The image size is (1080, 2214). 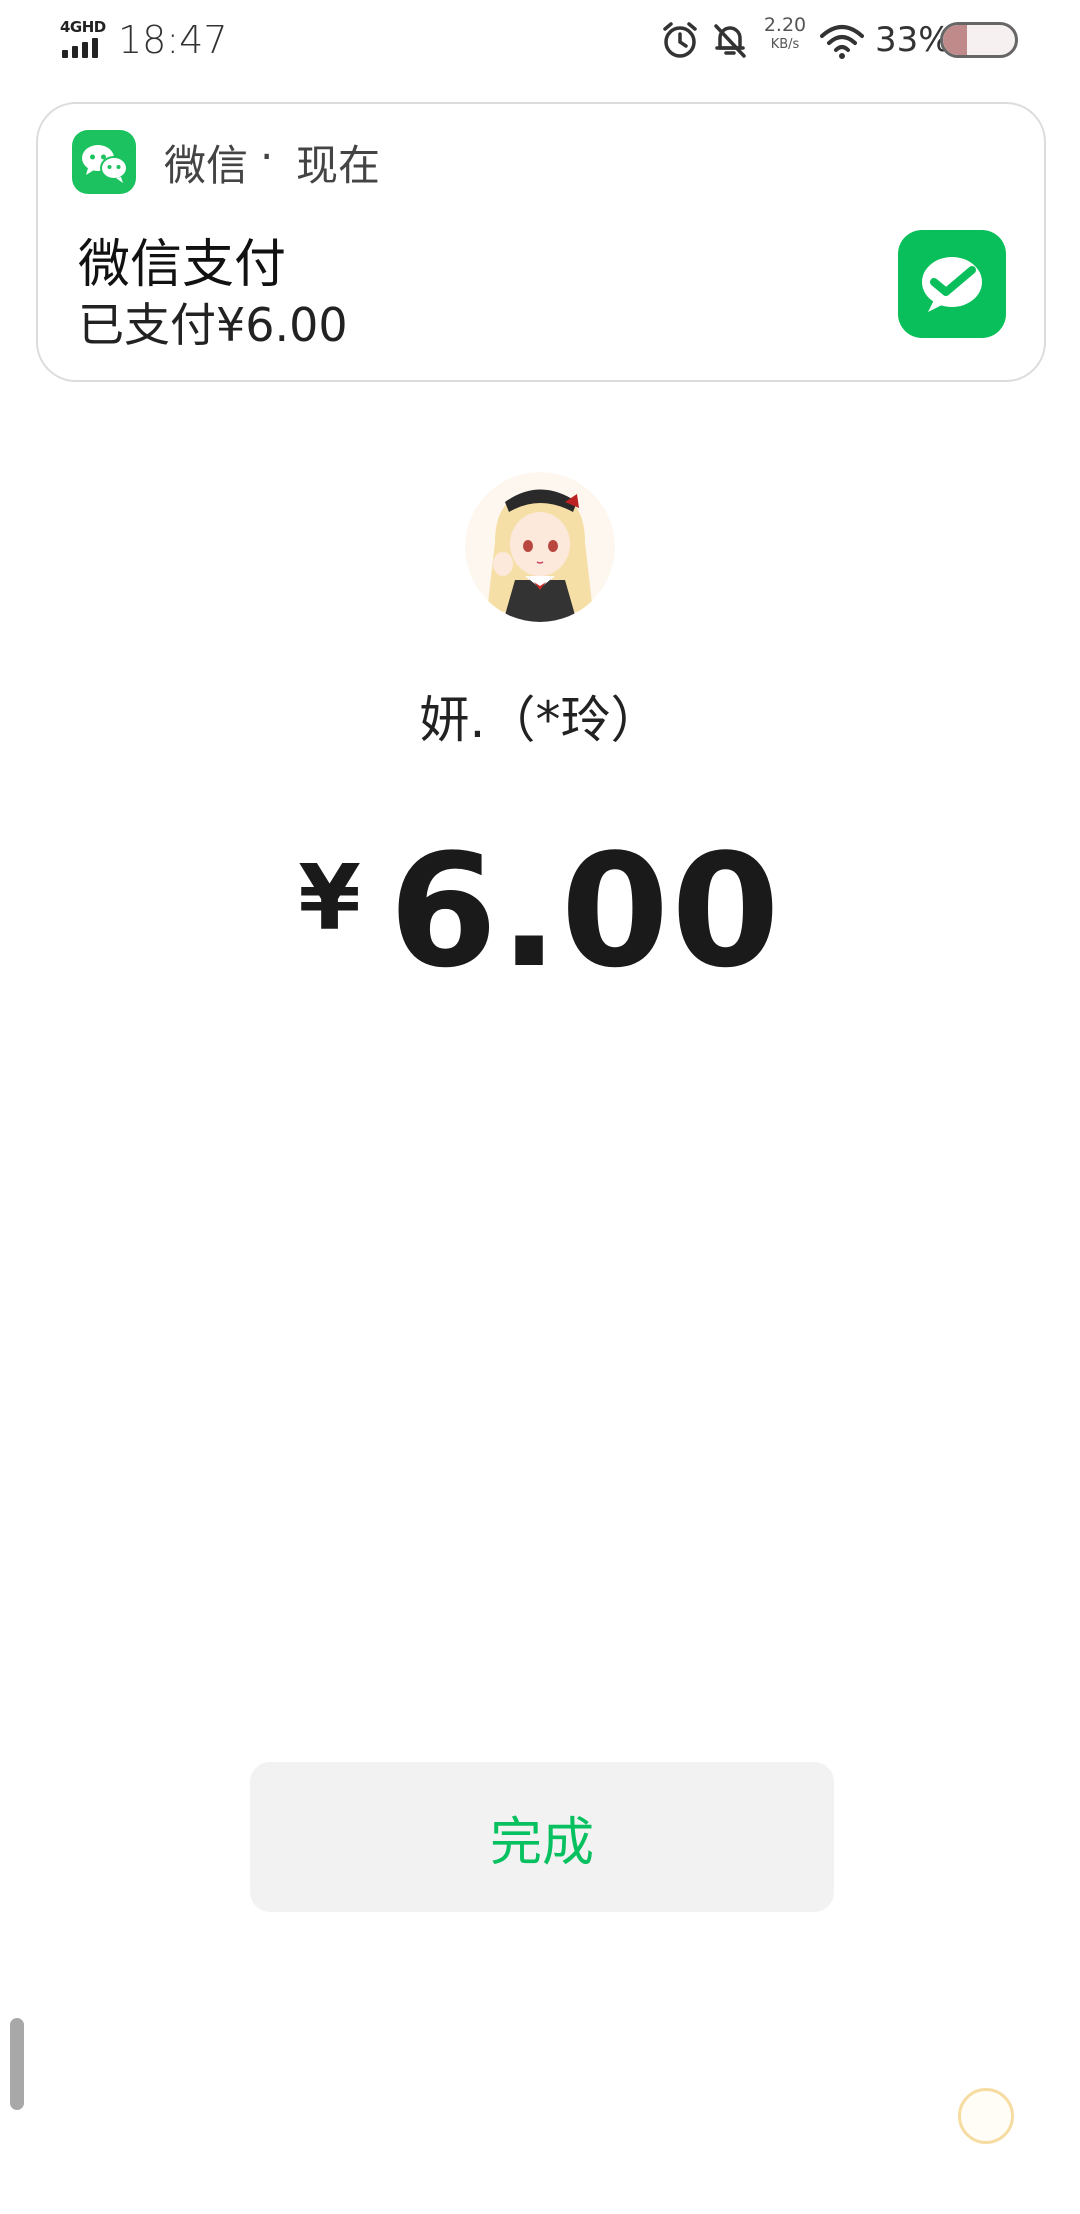 I want to click on signal-icon: 4GHD, so click(x=84, y=40).